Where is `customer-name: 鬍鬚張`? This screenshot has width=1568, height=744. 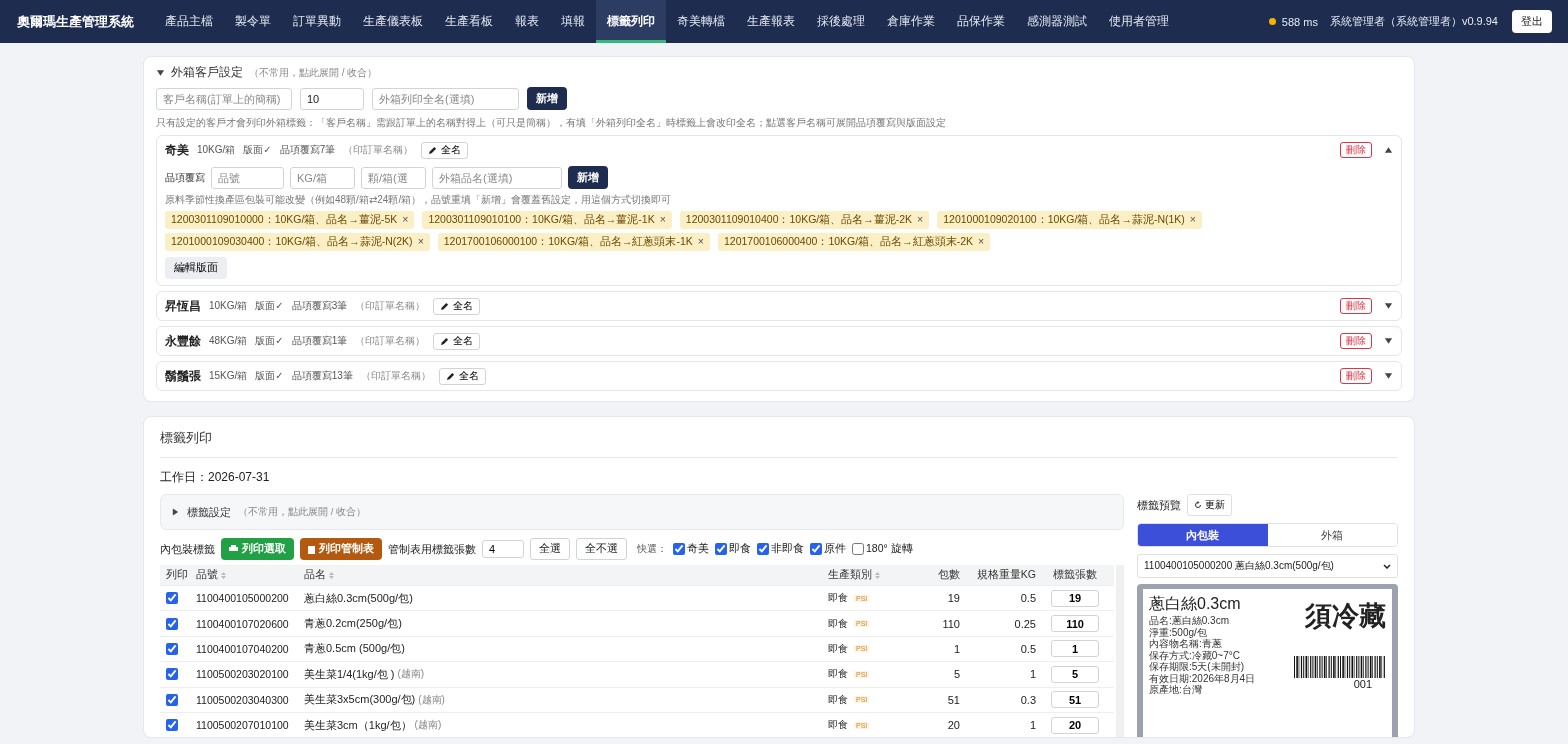 customer-name: 鬍鬚張 is located at coordinates (183, 376).